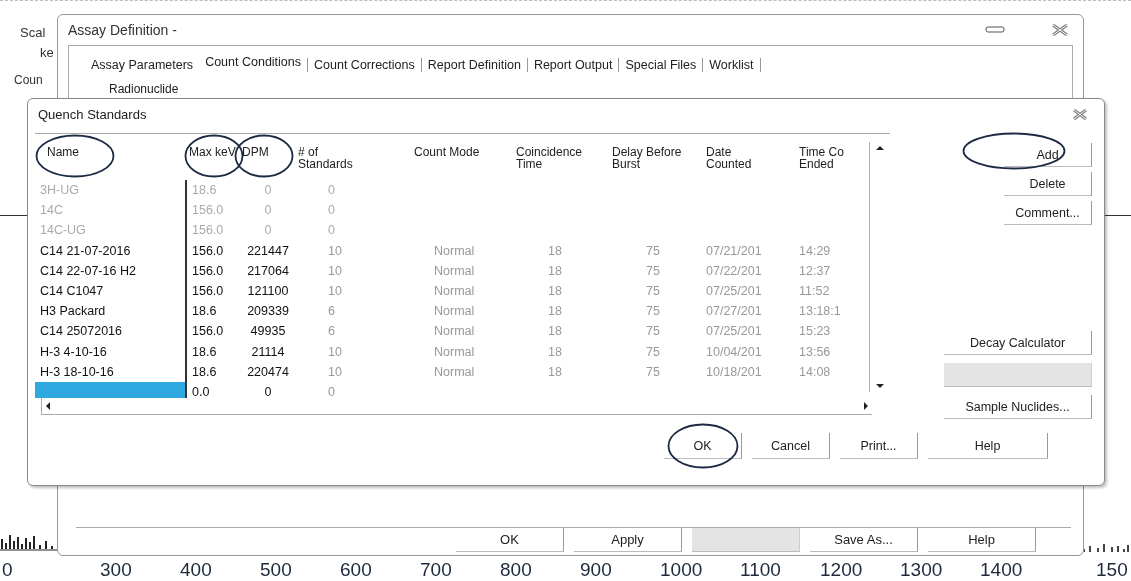 This screenshot has height=581, width=1131. What do you see at coordinates (59, 190) in the screenshot?
I see `table-cell: 3H-UG` at bounding box center [59, 190].